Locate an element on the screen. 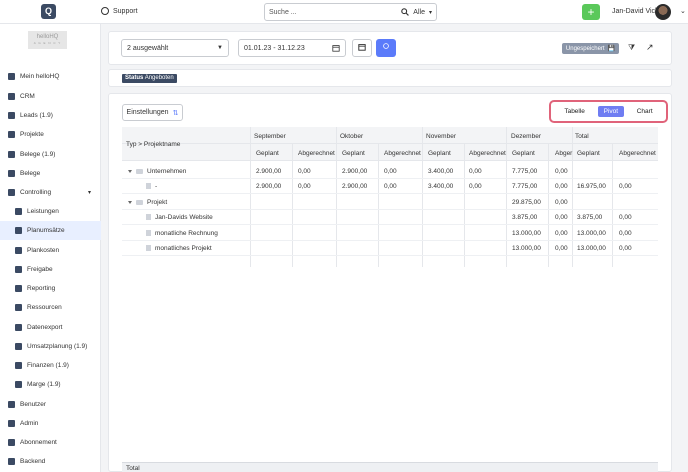 Image resolution: width=688 pixels, height=472 pixels. sidebar-item-label: Leistungen is located at coordinates (43, 211).